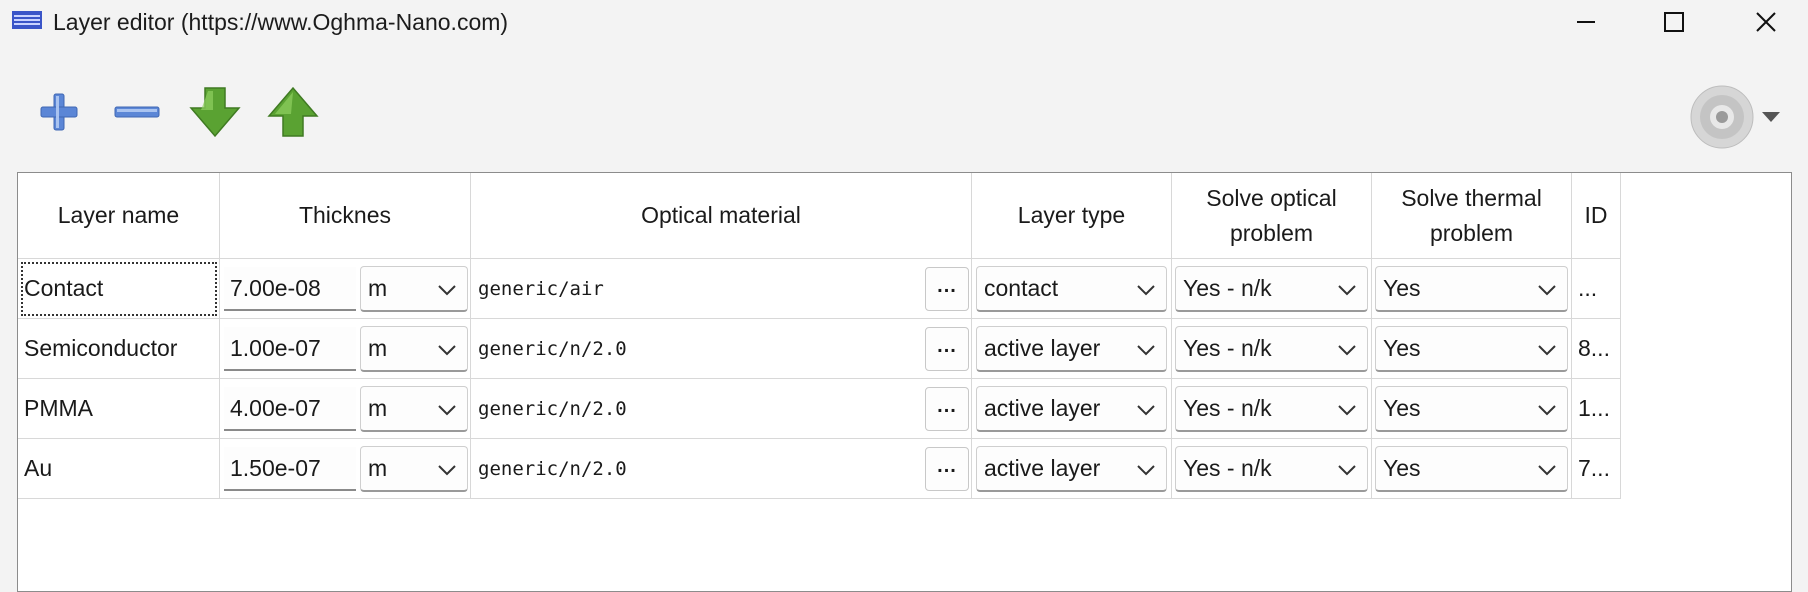 The height and width of the screenshot is (592, 1808). What do you see at coordinates (119, 469) in the screenshot?
I see `layer-name-cell: Au` at bounding box center [119, 469].